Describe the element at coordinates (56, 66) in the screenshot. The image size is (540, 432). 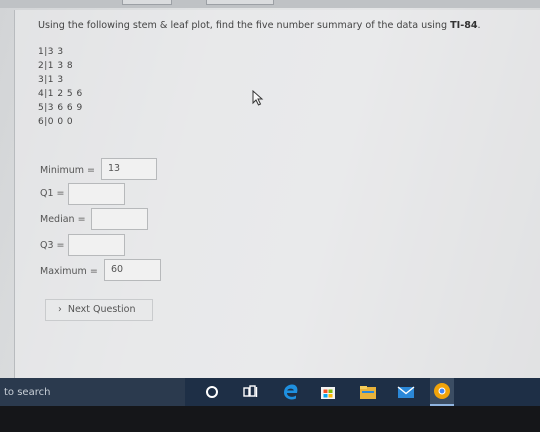
I see `stem-leaf-row: 2|1 3 8` at that location.